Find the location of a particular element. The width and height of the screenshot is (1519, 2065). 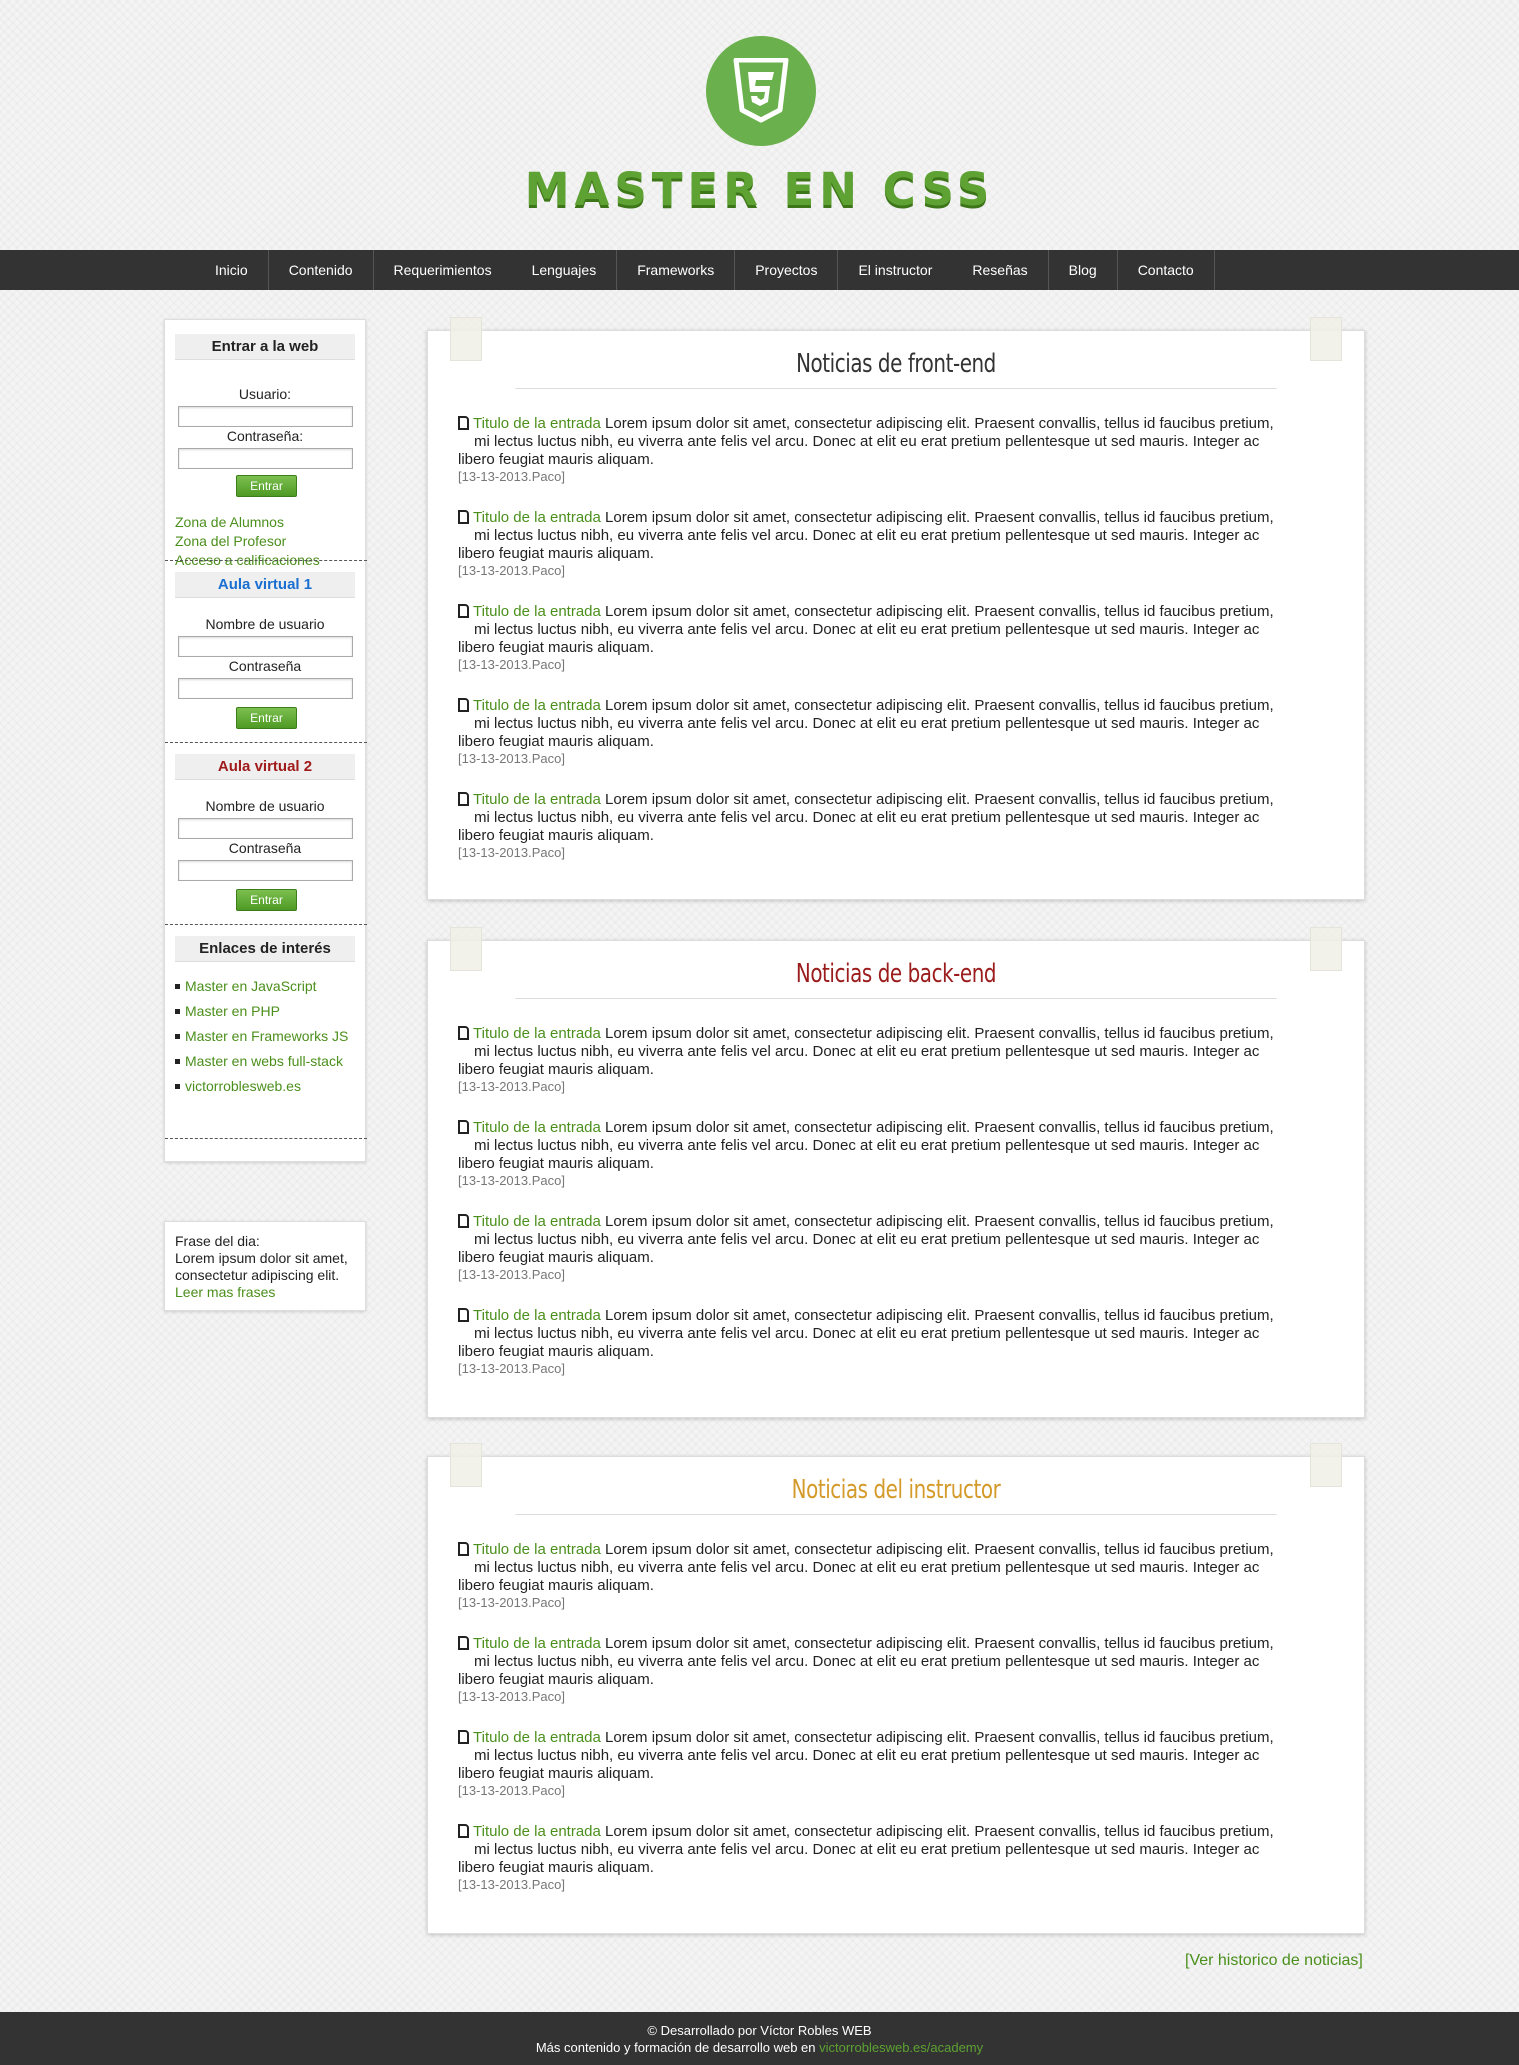

footer-credits: © Desarrollado por Víctor Robles WEB is located at coordinates (759, 2030).